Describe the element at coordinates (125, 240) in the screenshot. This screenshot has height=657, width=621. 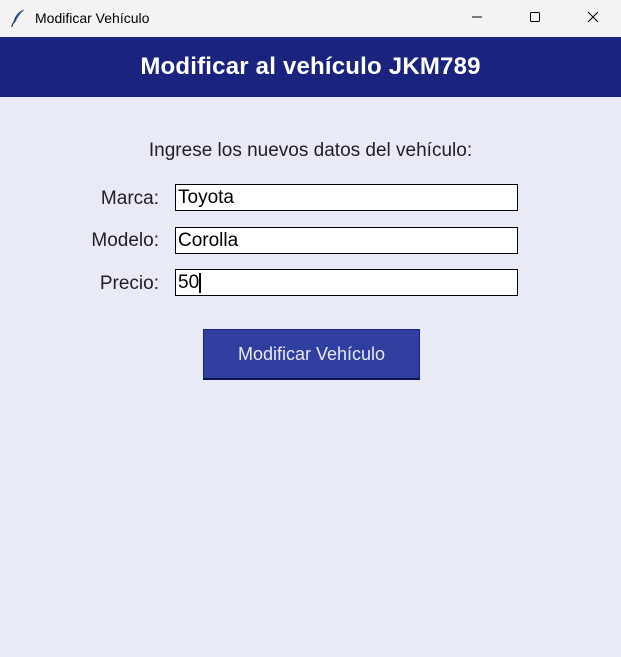
I see `modelo-label: Modelo:` at that location.